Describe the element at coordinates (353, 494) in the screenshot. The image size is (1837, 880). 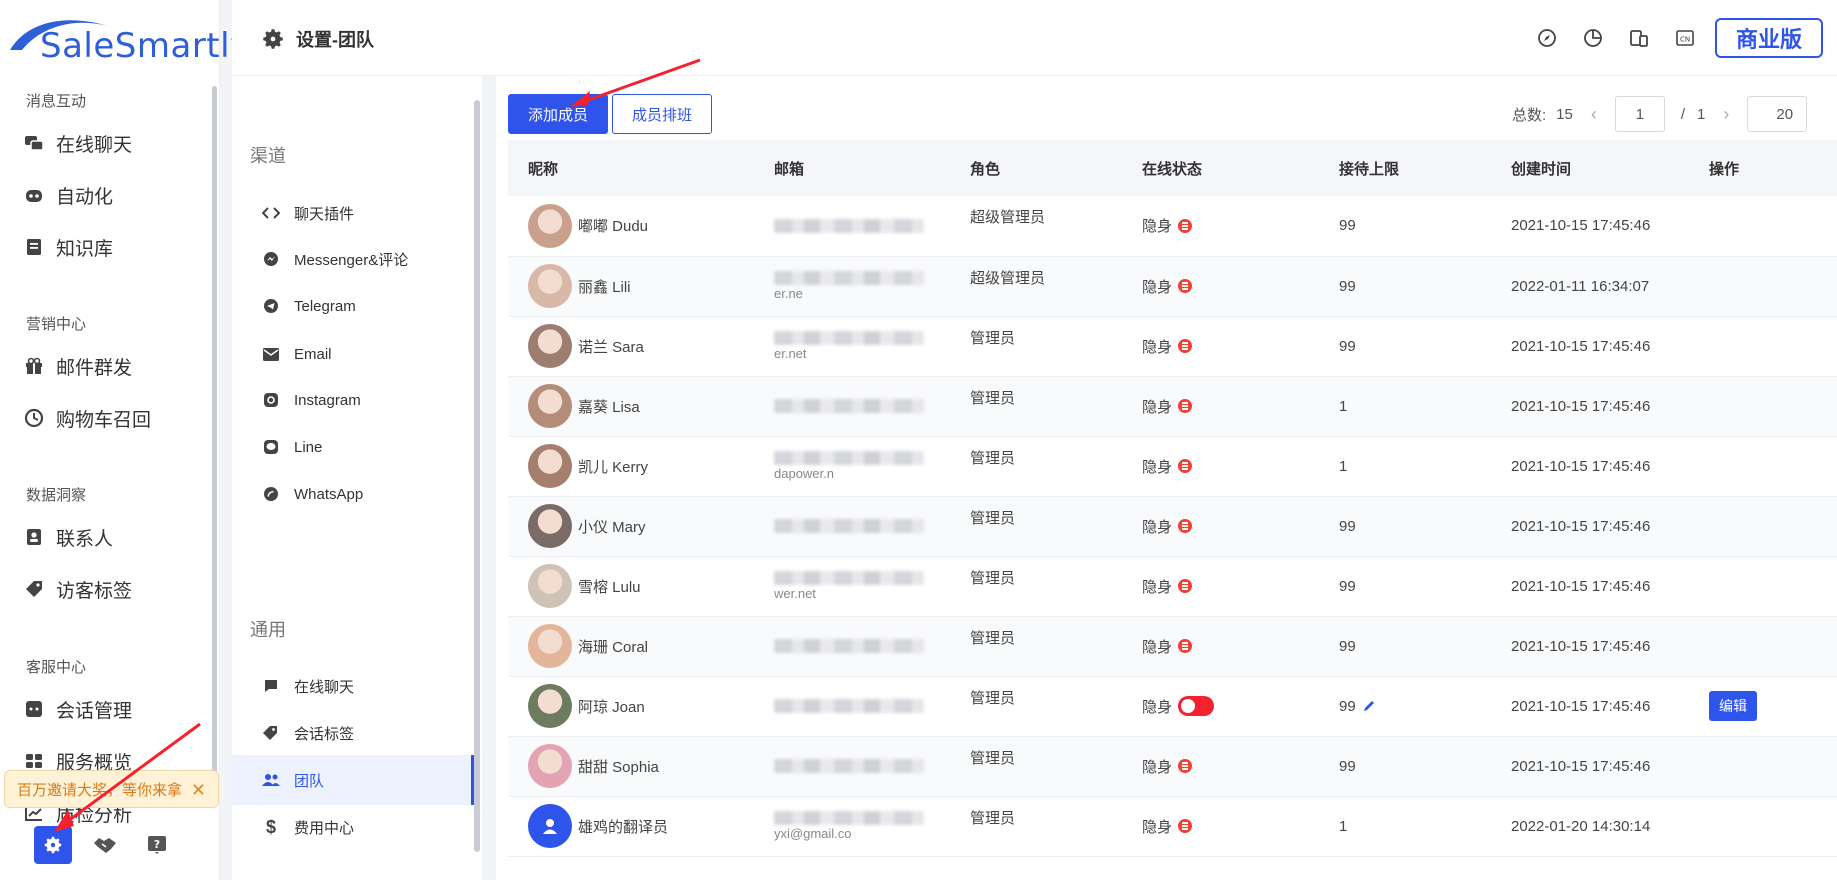
I see `settings-item-whatsapp: WhatsApp` at that location.